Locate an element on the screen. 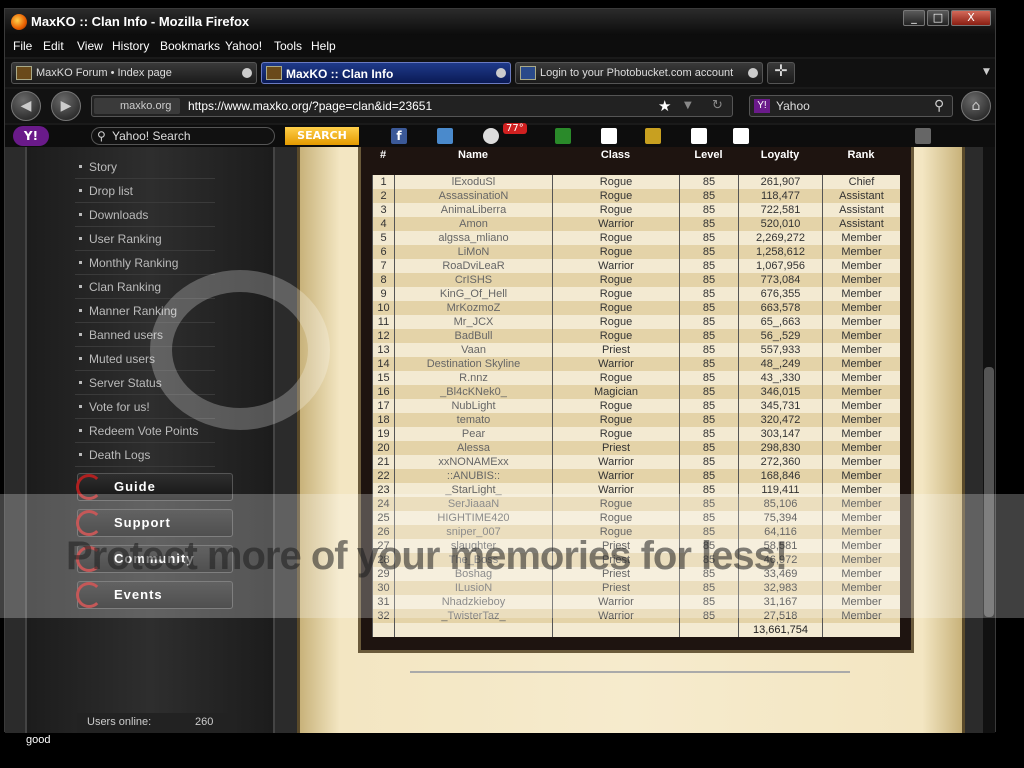 This screenshot has width=1024, height=768. cell-loyalty: 118,477 is located at coordinates (780, 196).